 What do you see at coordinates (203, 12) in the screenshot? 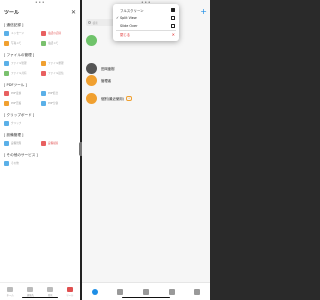
I see `add-icon: +` at bounding box center [203, 12].